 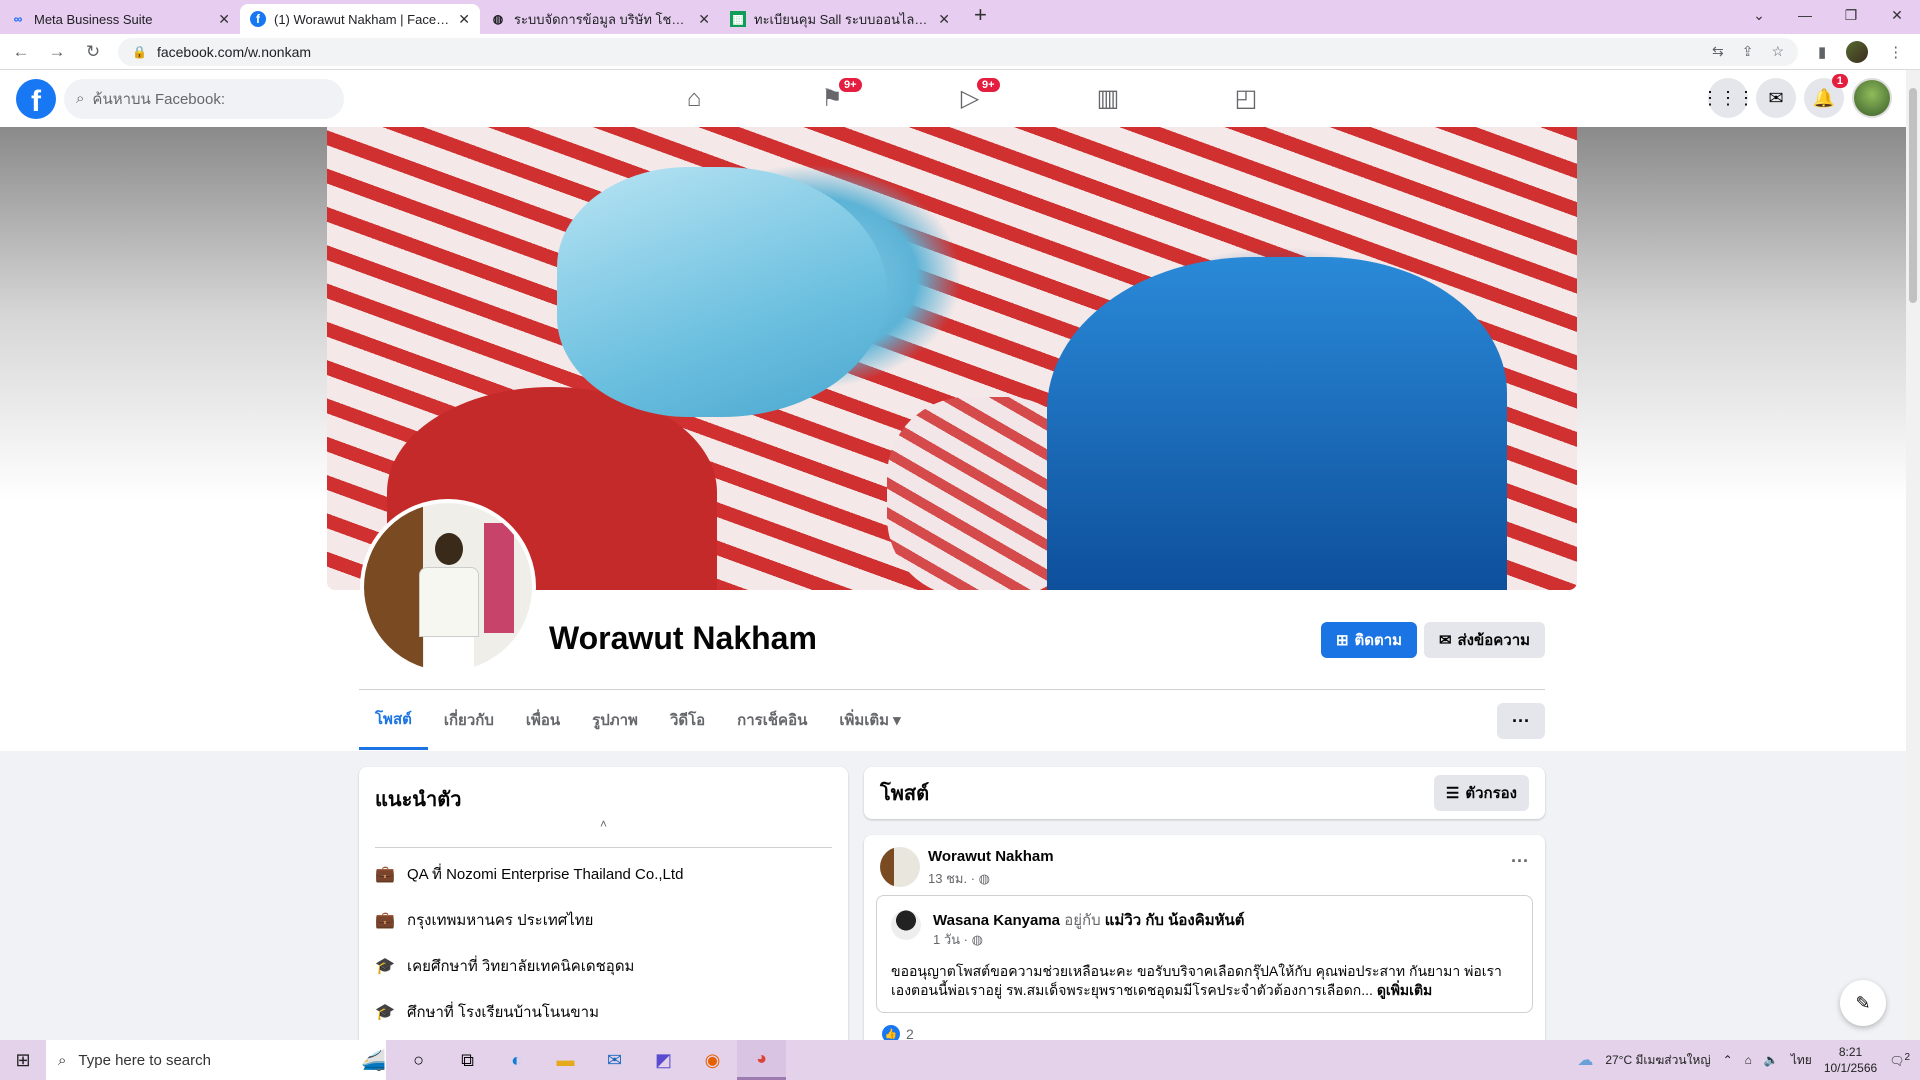 What do you see at coordinates (139, 51) in the screenshot?
I see `lock-icon: 🔒` at bounding box center [139, 51].